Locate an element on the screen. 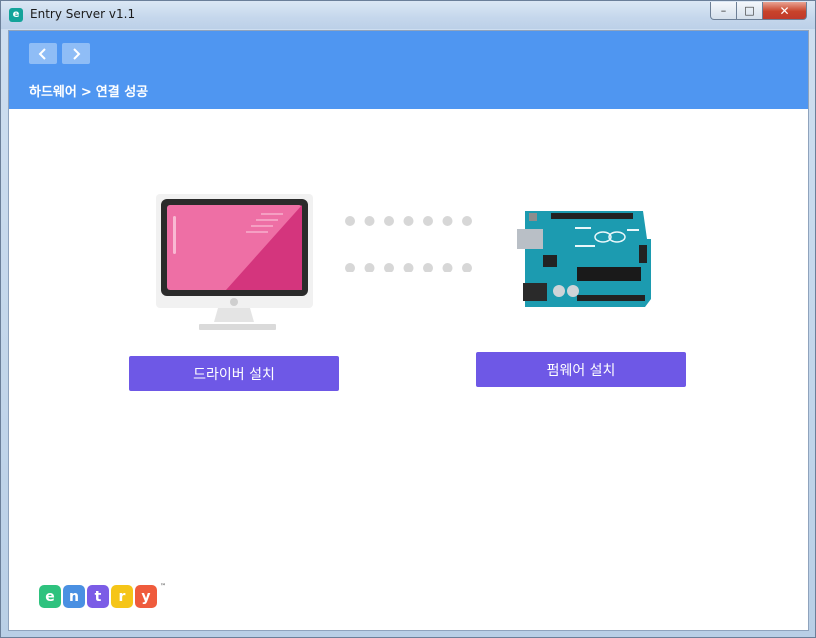  arduino-board-icon is located at coordinates (584, 259).